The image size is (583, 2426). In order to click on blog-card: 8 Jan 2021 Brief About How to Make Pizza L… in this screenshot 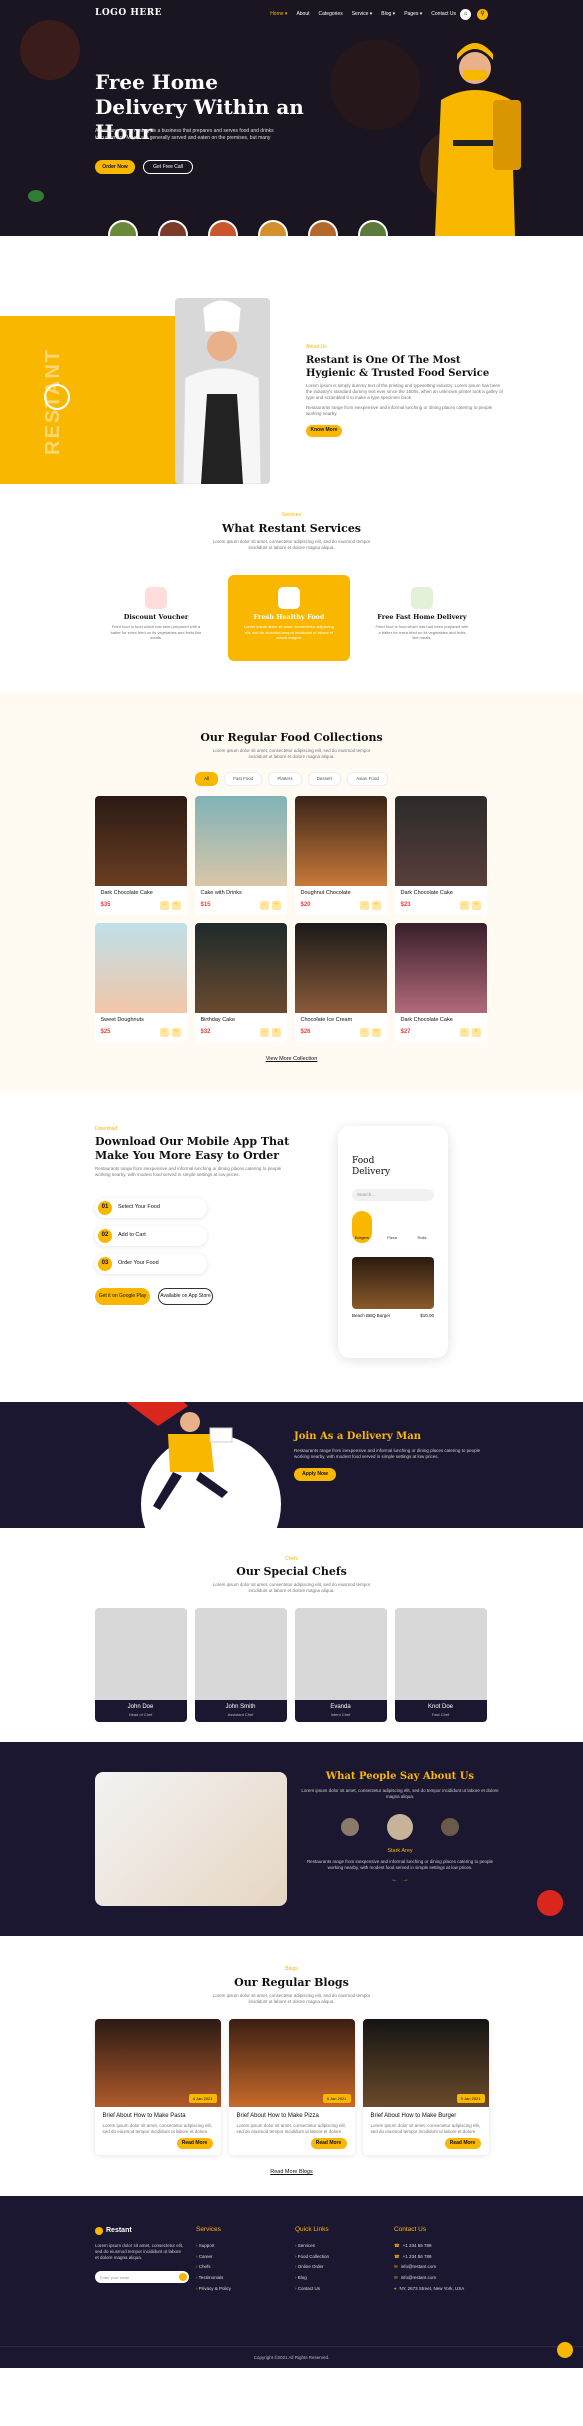, I will do `click(291, 2087)`.